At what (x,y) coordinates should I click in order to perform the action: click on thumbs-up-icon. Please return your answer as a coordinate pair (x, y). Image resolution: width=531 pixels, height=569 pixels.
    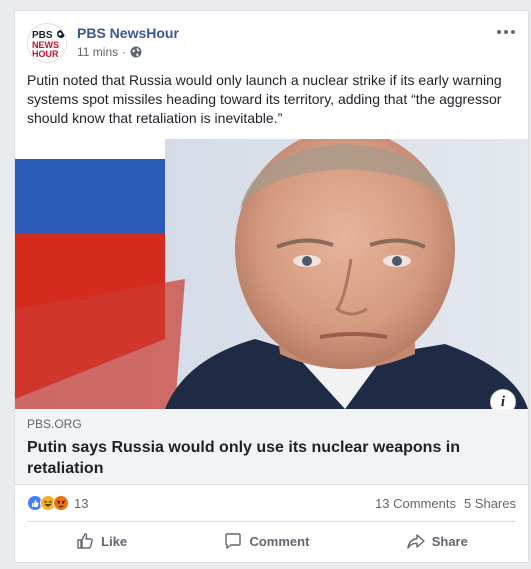
    Looking at the image, I should click on (85, 541).